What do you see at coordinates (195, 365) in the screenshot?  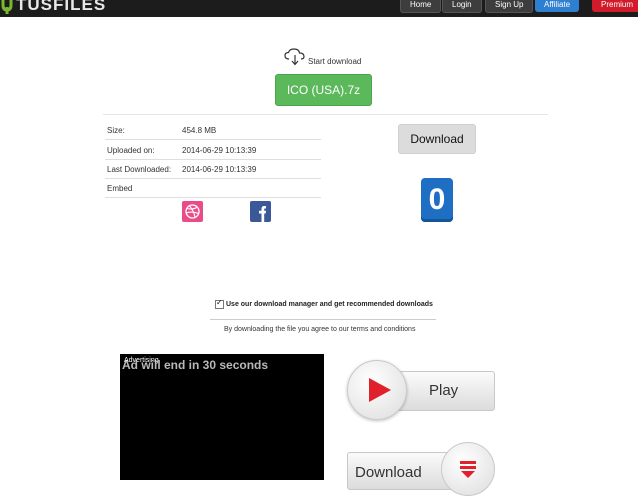 I see `ad-timer: Ad will end in 30 seconds` at bounding box center [195, 365].